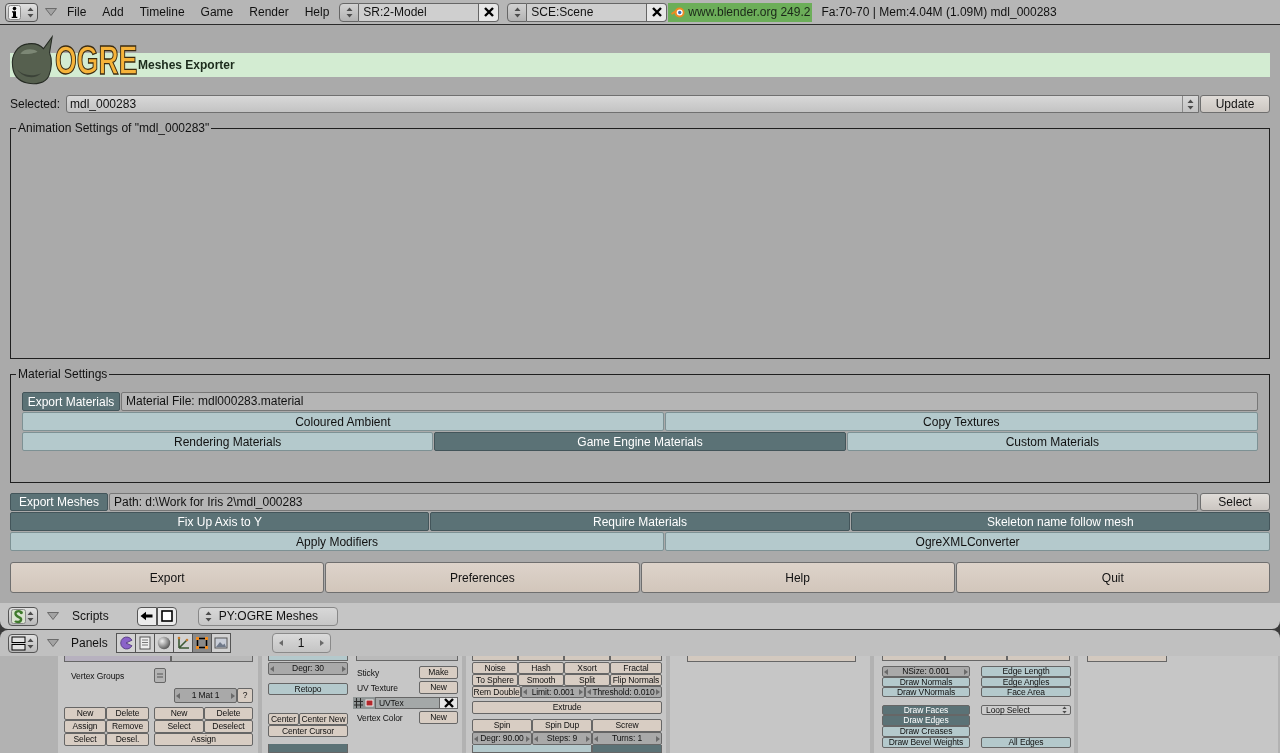 The image size is (1280, 753). What do you see at coordinates (71, 401) in the screenshot?
I see `toggle-button: Export Materials` at bounding box center [71, 401].